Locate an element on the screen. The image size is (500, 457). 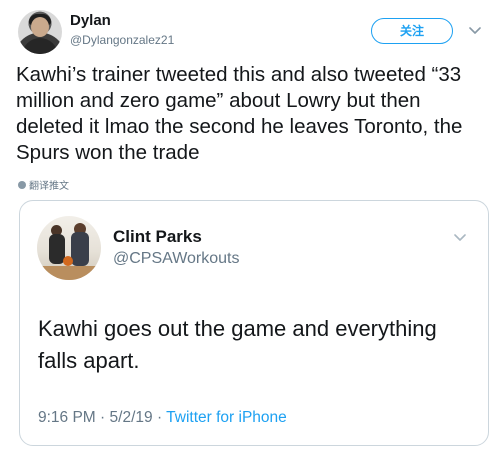
translate-tweet-link: 翻译推文 is located at coordinates (43, 184).